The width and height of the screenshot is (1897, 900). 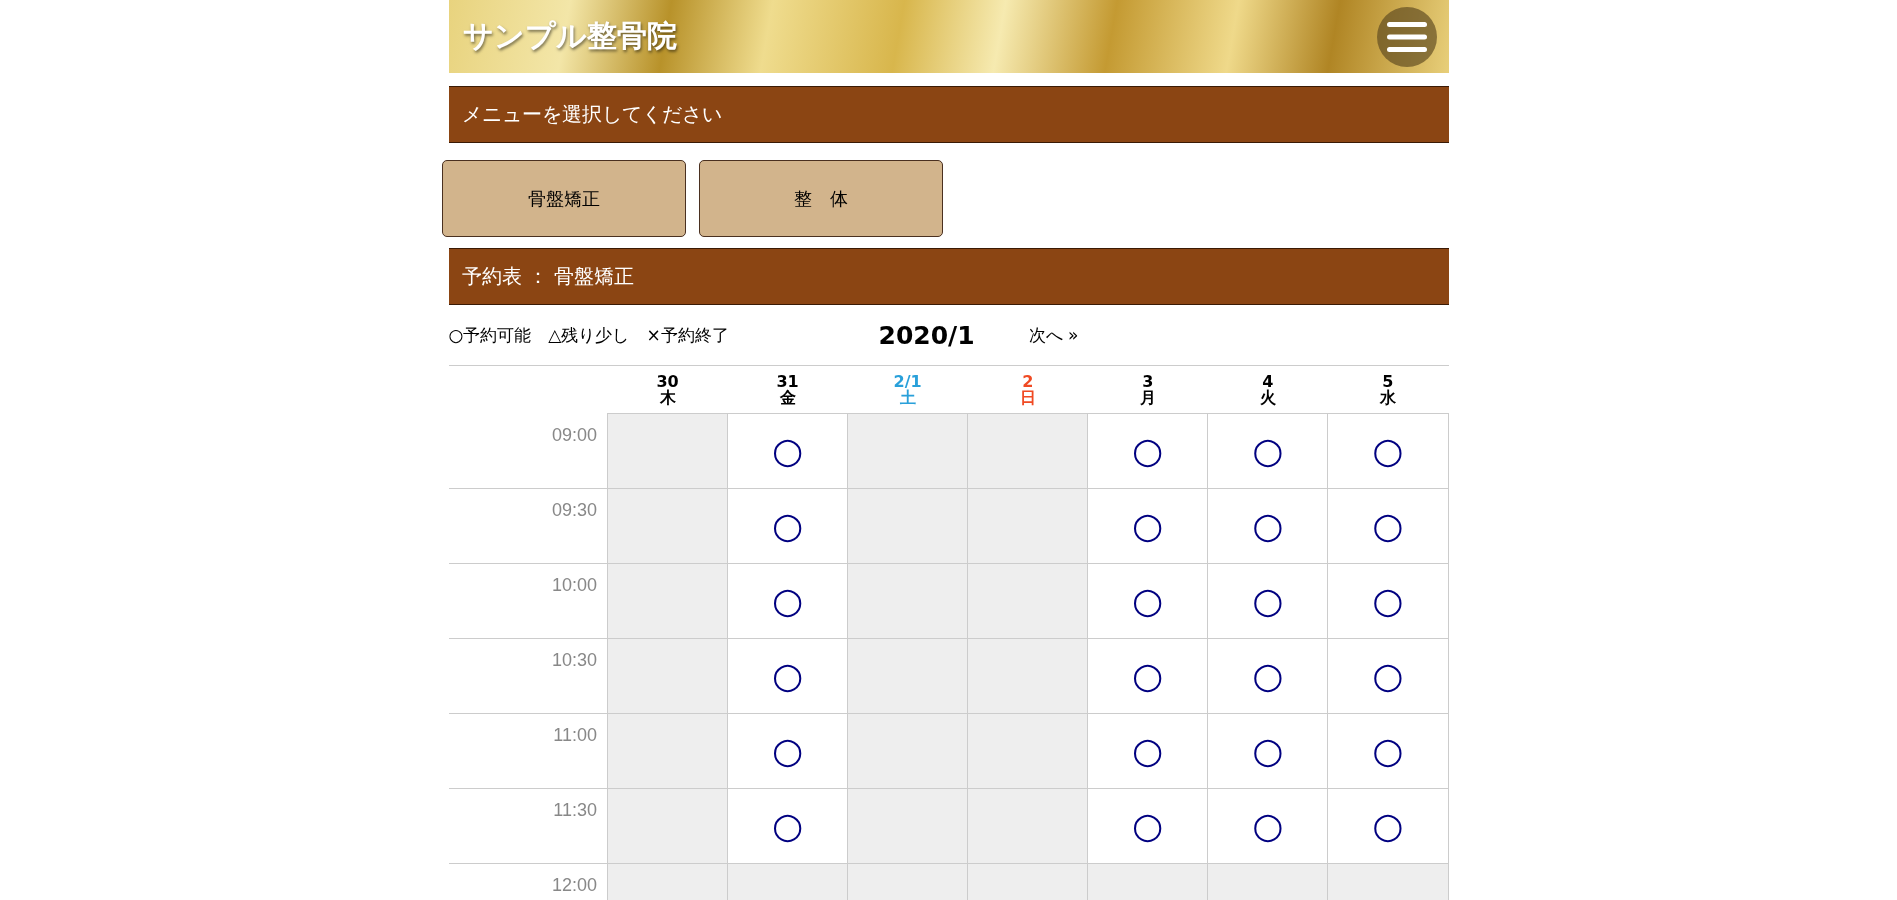 I want to click on date-label: 4, so click(x=1268, y=381).